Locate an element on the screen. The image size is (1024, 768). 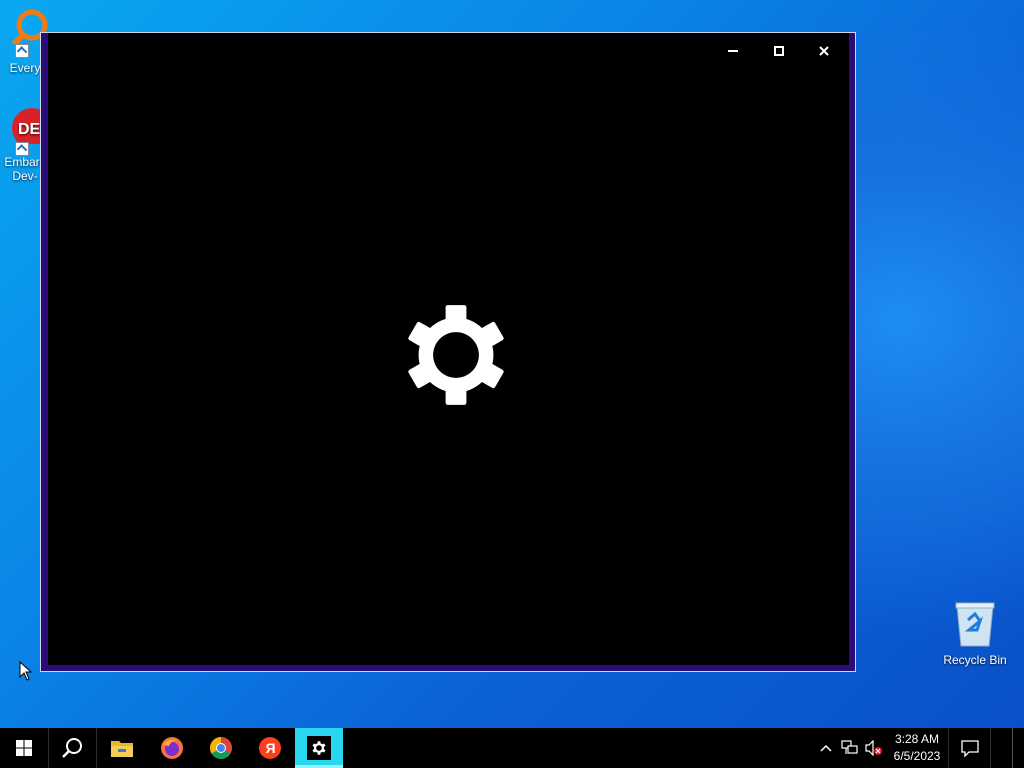
taskbar: Я 3:28 AM 6/5/2023 is located at coordinates (512, 748).